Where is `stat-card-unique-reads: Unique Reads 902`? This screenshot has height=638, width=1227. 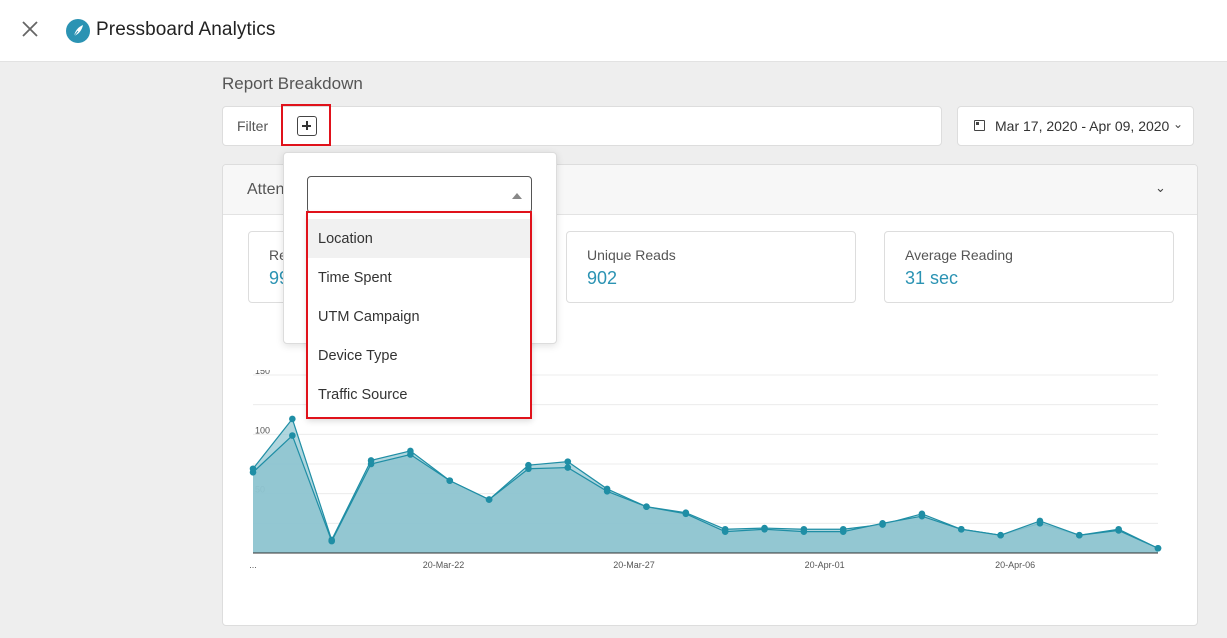
stat-card-unique-reads: Unique Reads 902 is located at coordinates (711, 267).